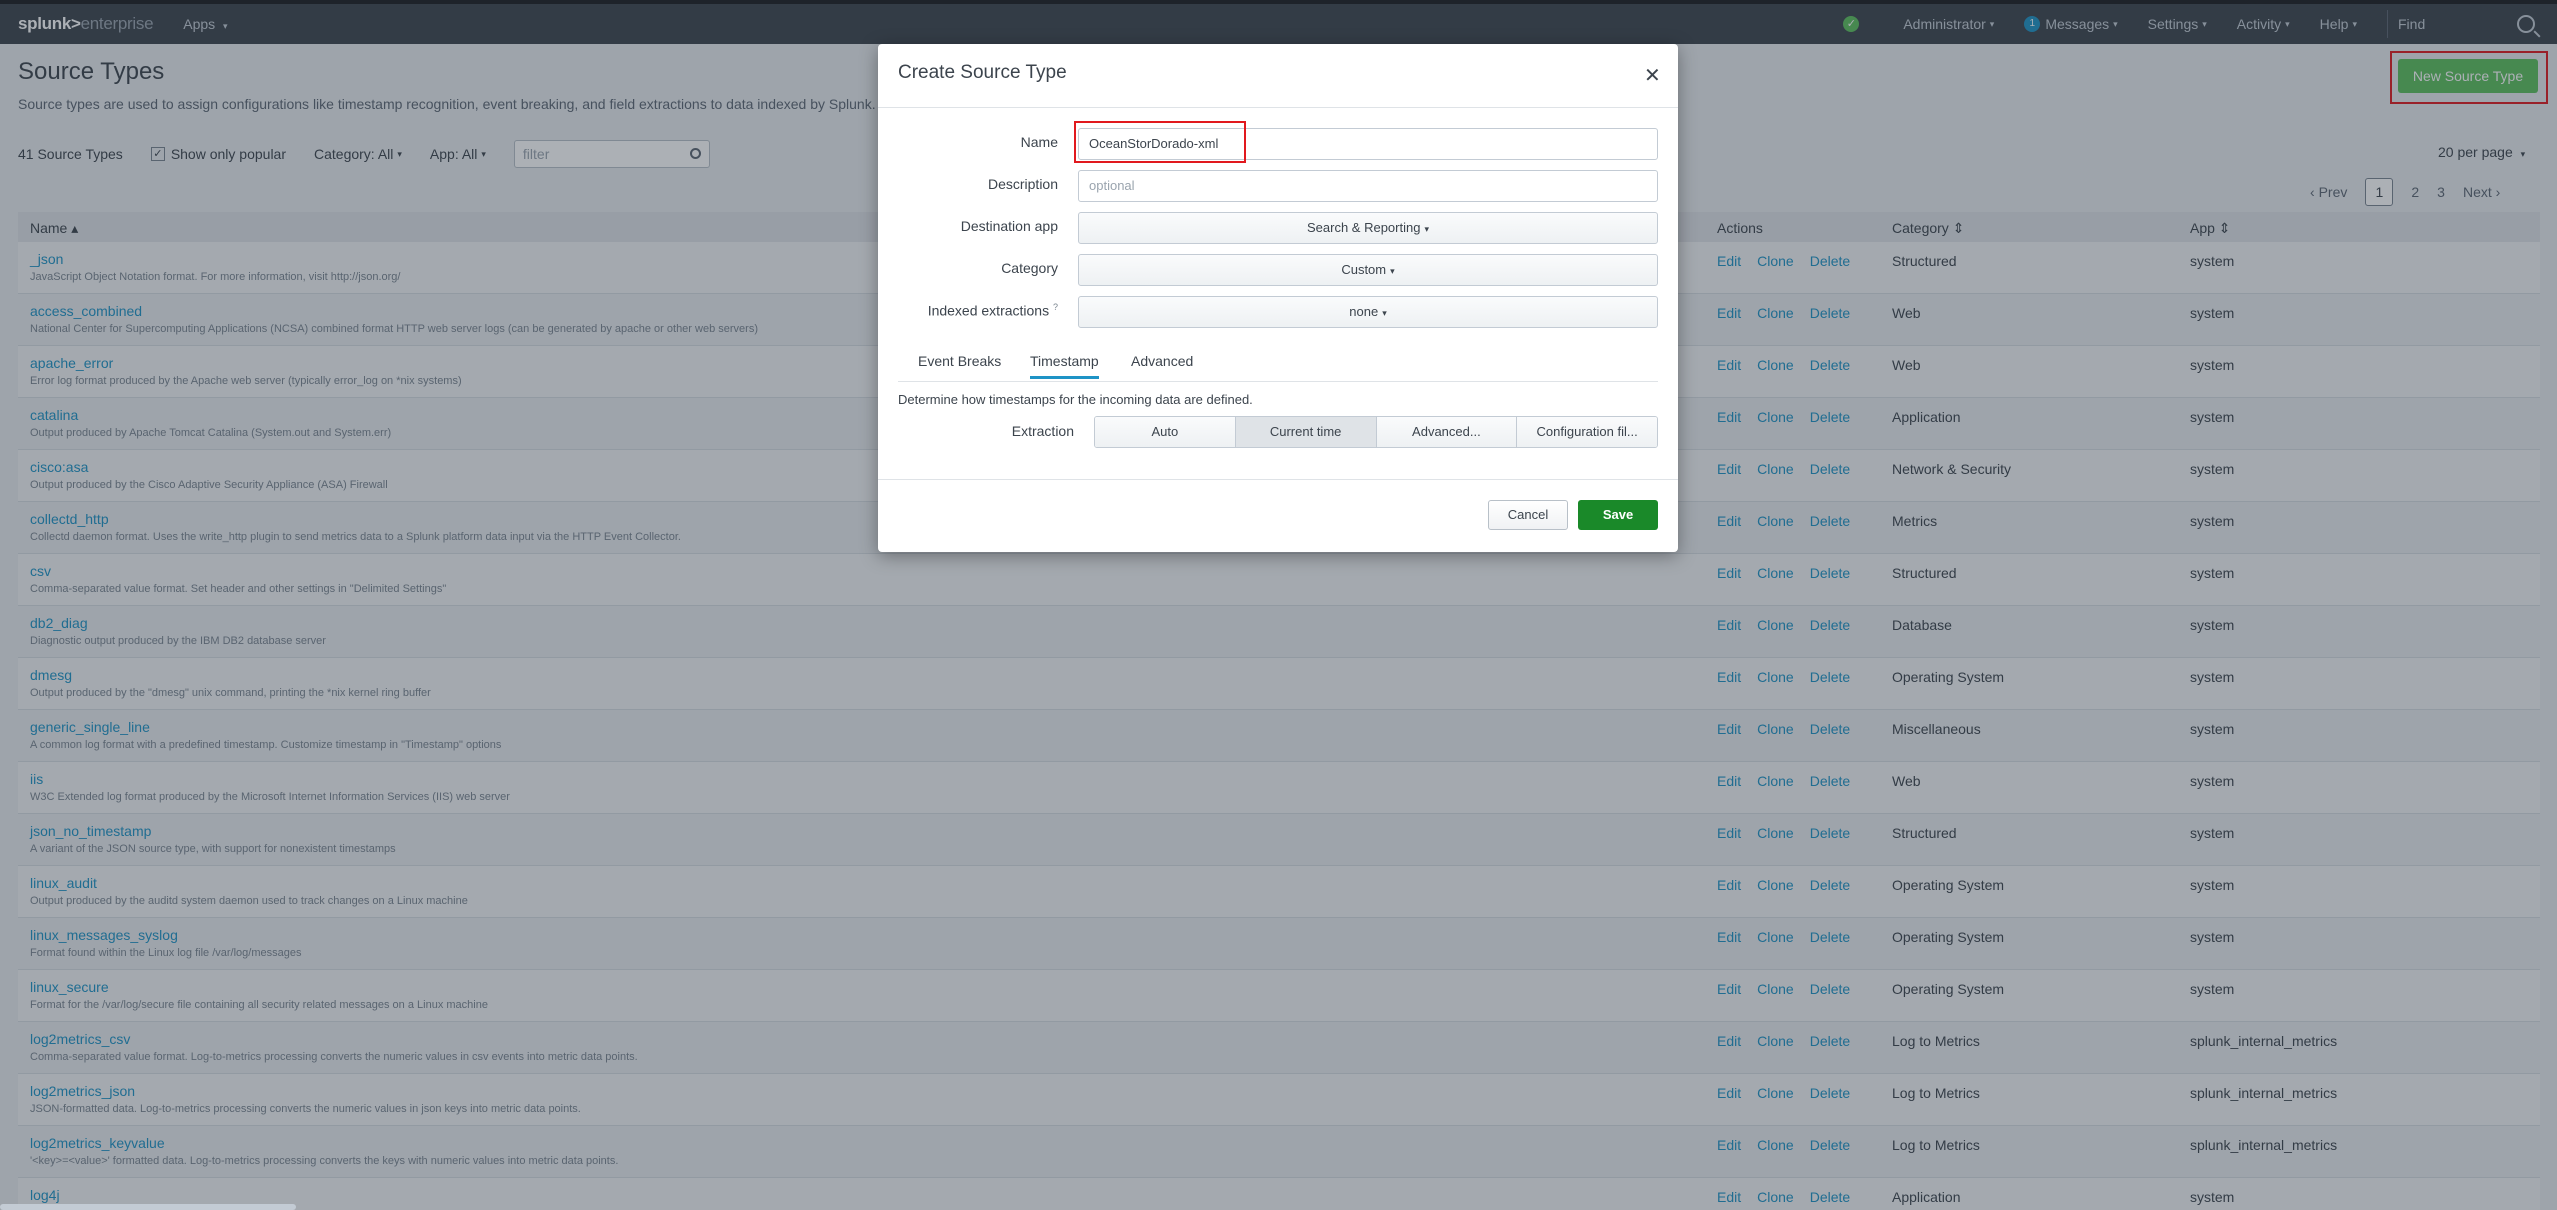 The image size is (2557, 1210). I want to click on dialog-footer-divider, so click(1278, 479).